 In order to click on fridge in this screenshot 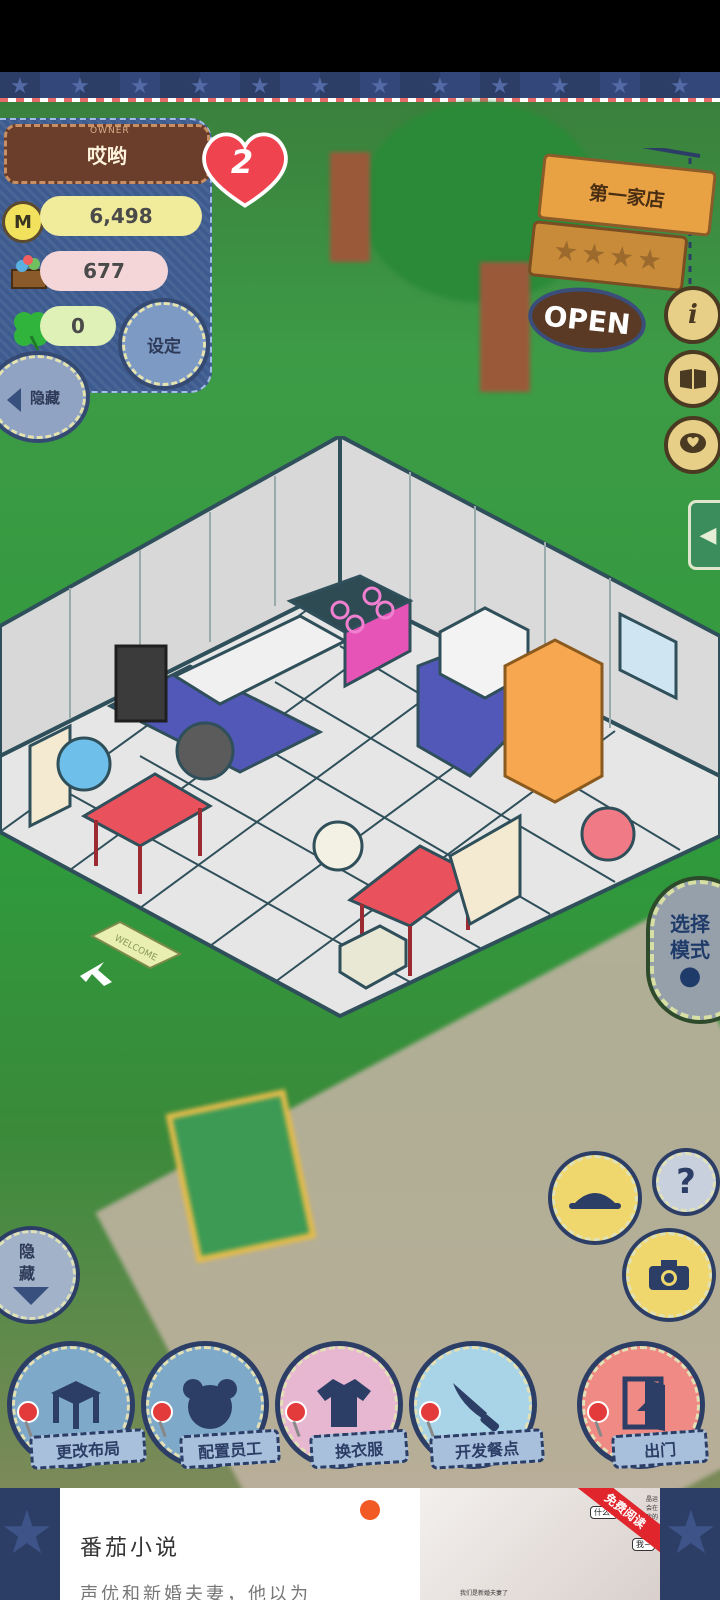, I will do `click(553, 721)`.